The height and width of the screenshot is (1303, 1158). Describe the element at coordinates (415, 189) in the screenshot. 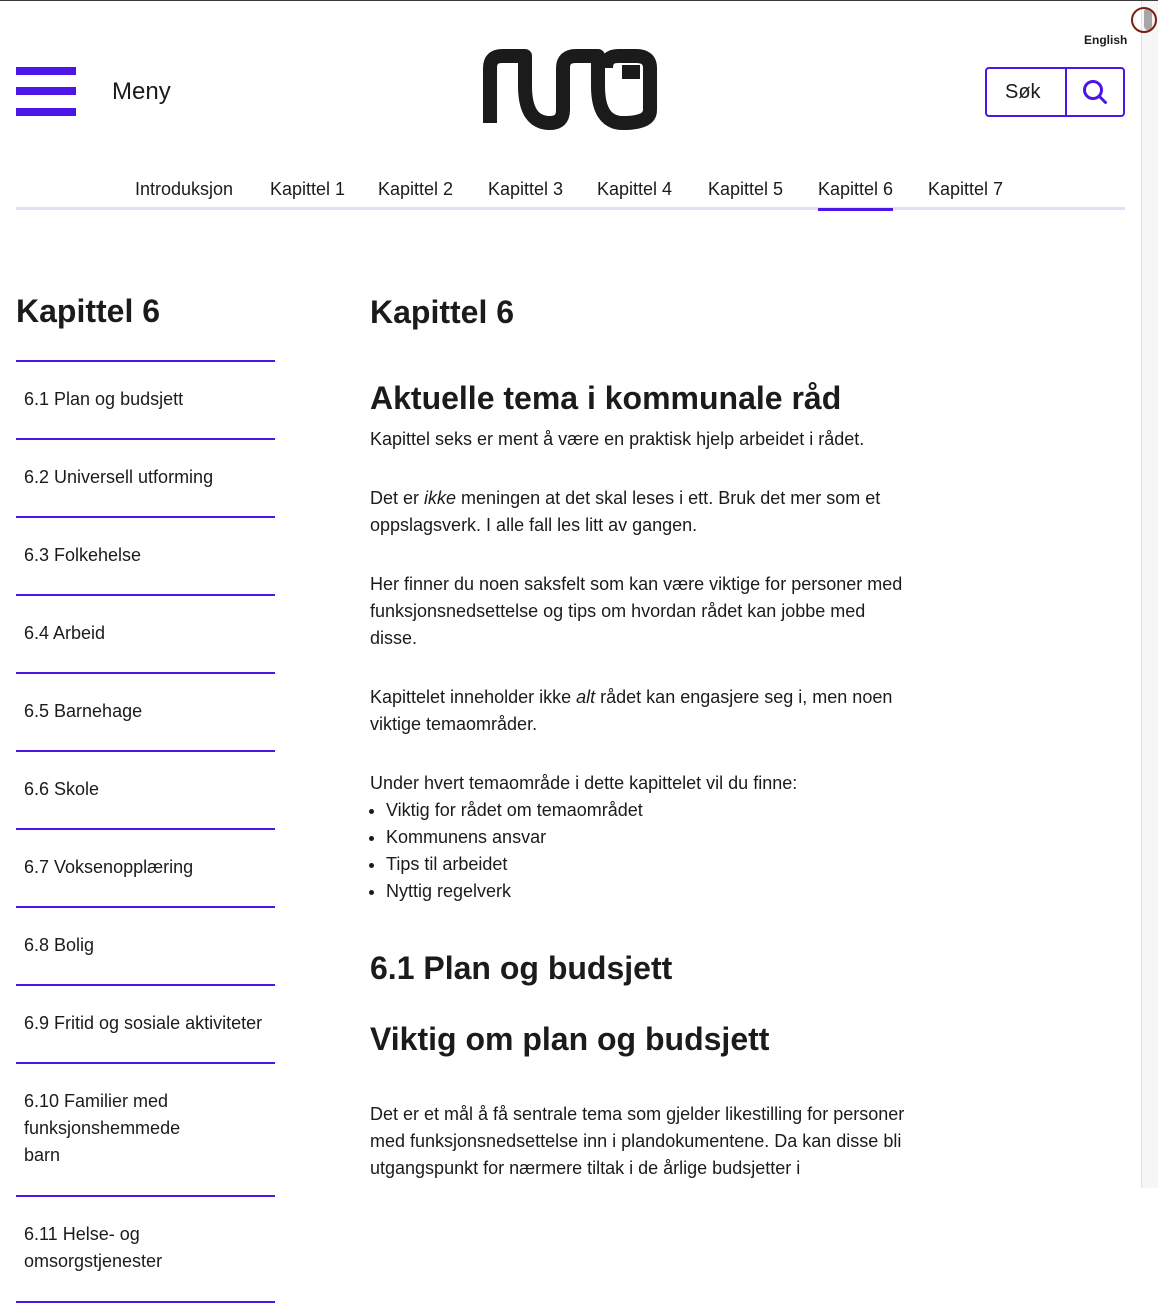

I see `chapter-tab-kapittel-2: Kapittel 2` at that location.